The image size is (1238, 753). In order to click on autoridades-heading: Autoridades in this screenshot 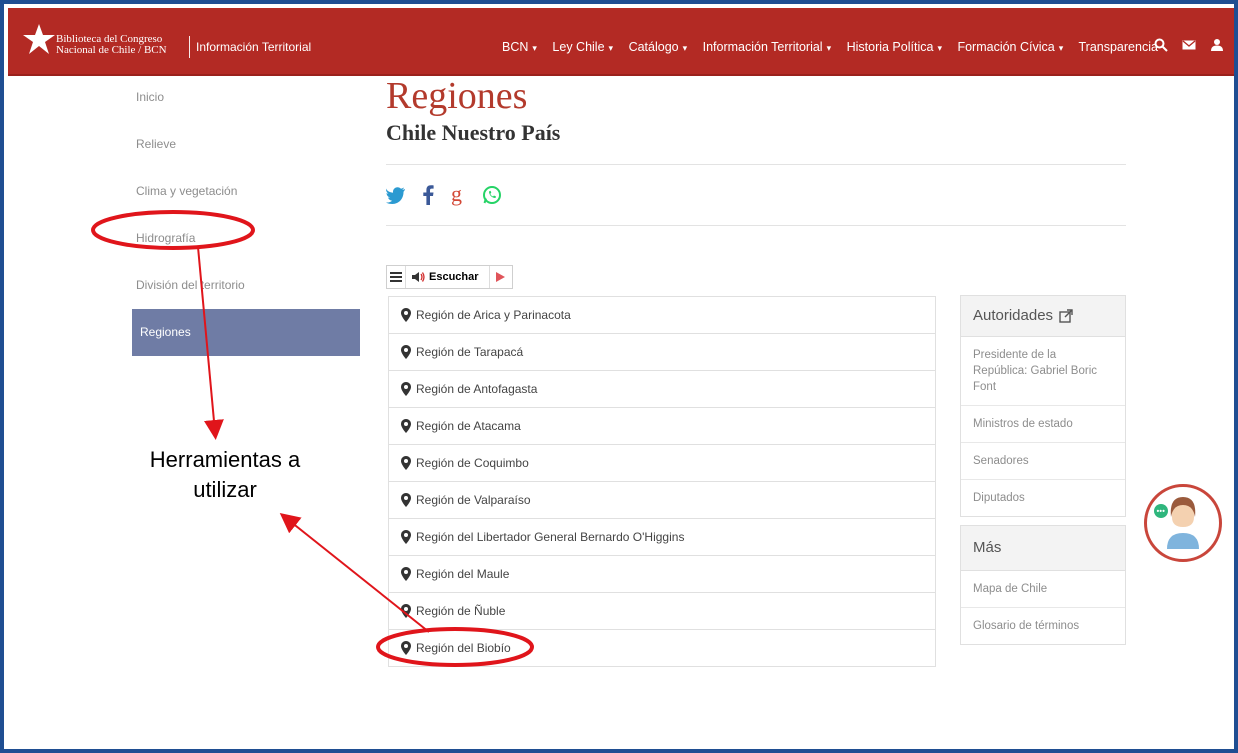, I will do `click(1043, 316)`.